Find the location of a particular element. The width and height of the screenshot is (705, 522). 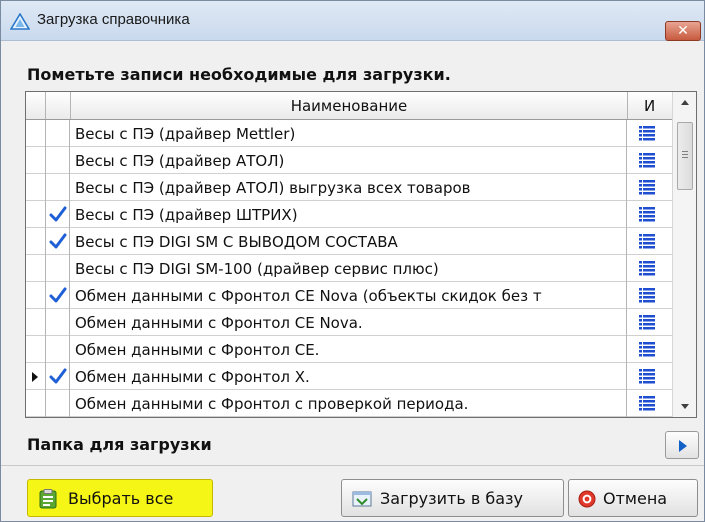

header-name-cell: Наименование is located at coordinates (349, 105).